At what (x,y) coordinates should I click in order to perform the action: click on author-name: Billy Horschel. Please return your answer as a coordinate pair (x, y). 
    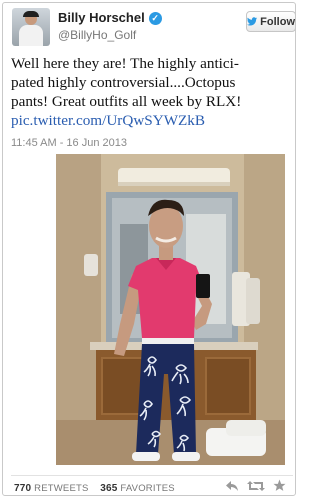
    Looking at the image, I should click on (101, 17).